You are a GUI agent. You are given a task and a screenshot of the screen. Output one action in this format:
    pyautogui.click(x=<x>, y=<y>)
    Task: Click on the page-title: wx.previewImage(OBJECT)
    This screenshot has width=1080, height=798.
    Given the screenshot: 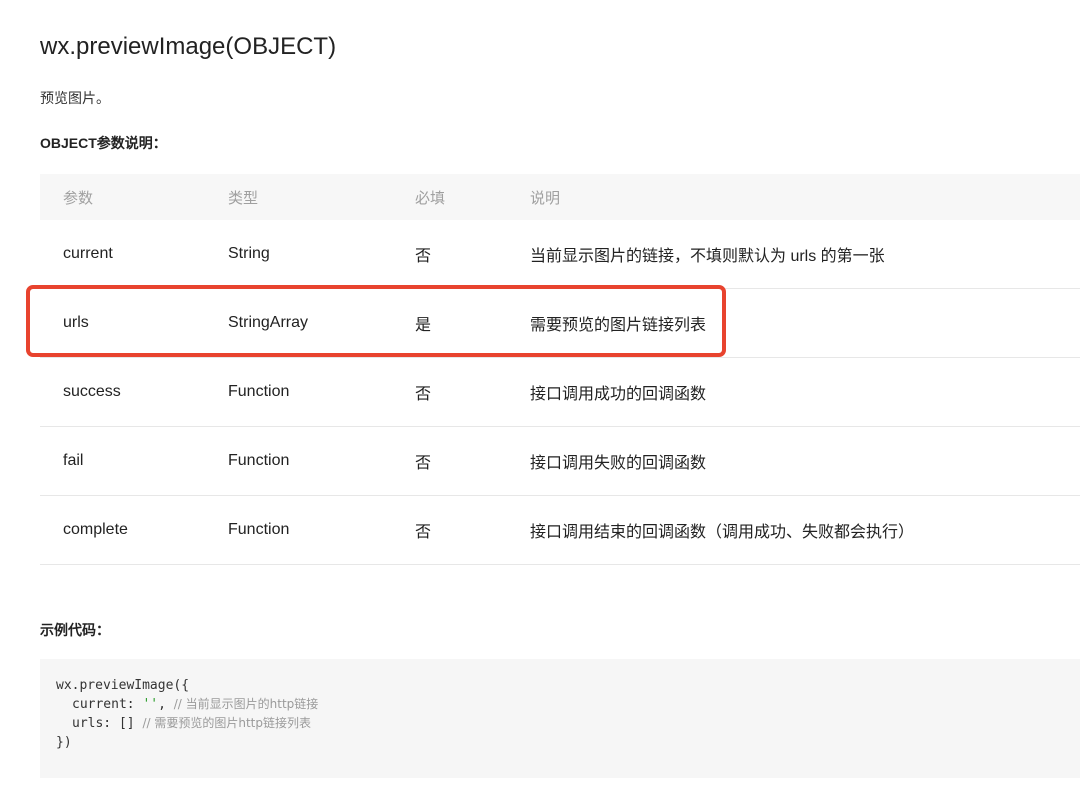 What is the action you would take?
    pyautogui.click(x=188, y=46)
    